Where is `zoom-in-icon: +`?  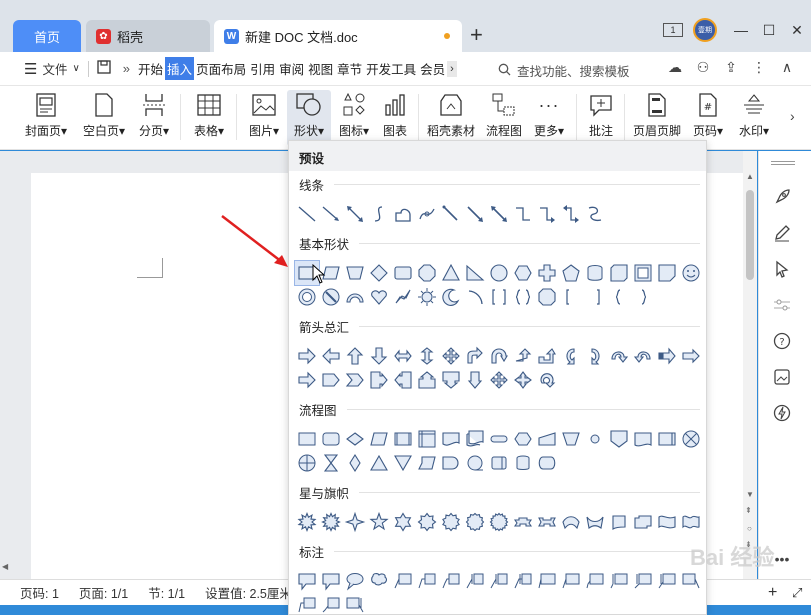 zoom-in-icon: + is located at coordinates (772, 593).